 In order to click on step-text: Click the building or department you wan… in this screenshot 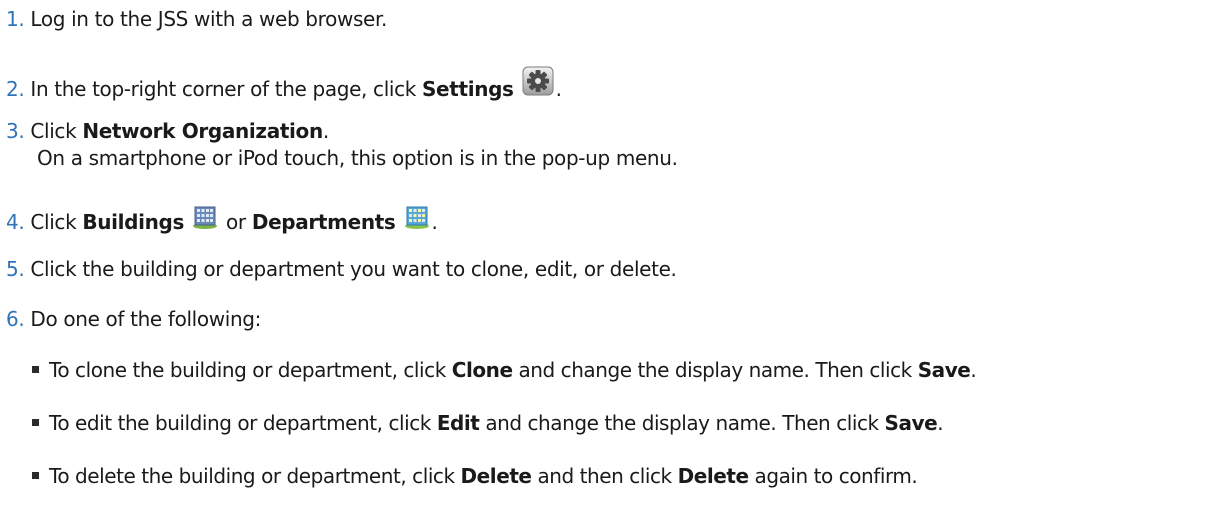, I will do `click(353, 269)`.